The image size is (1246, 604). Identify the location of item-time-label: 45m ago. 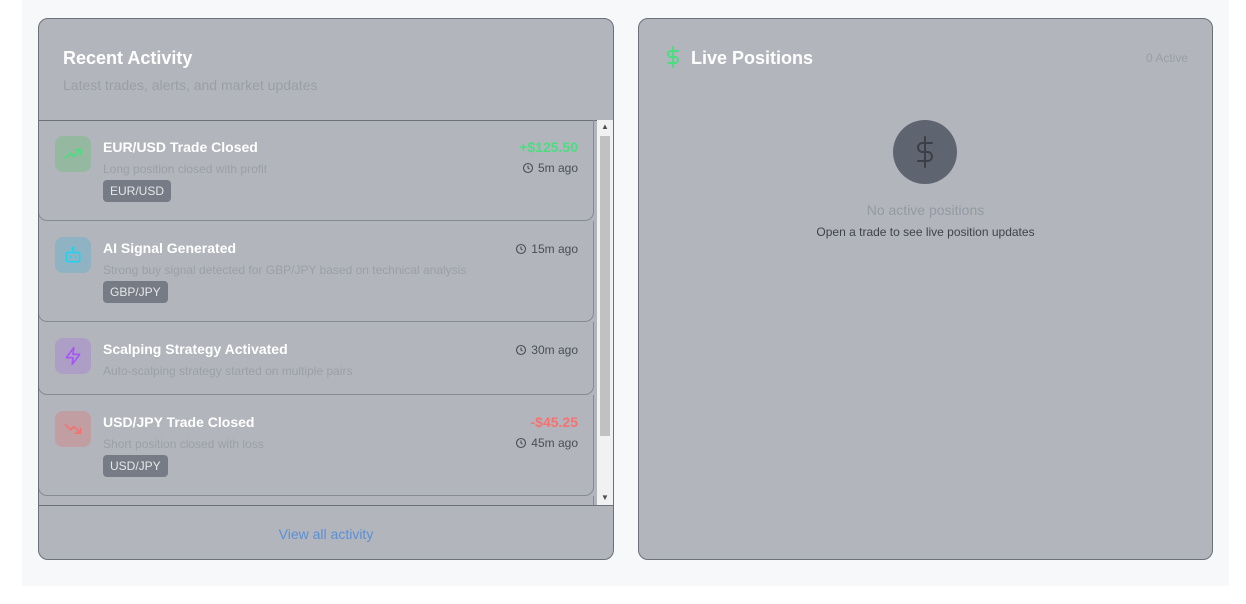
(554, 443).